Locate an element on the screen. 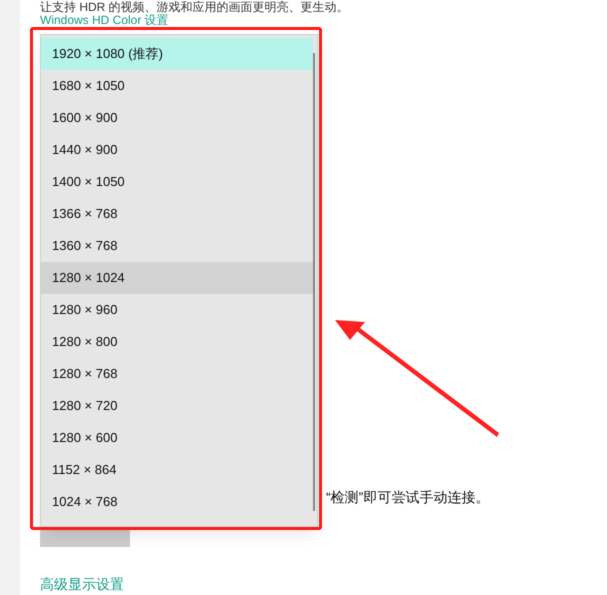  resolution-option: 1152 × 864 is located at coordinates (177, 470).